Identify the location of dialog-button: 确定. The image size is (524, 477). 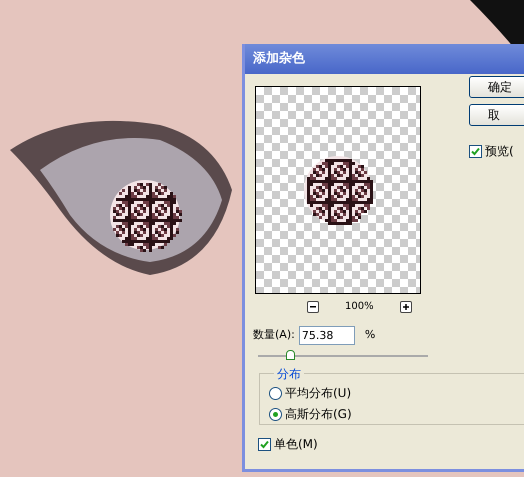
(496, 87).